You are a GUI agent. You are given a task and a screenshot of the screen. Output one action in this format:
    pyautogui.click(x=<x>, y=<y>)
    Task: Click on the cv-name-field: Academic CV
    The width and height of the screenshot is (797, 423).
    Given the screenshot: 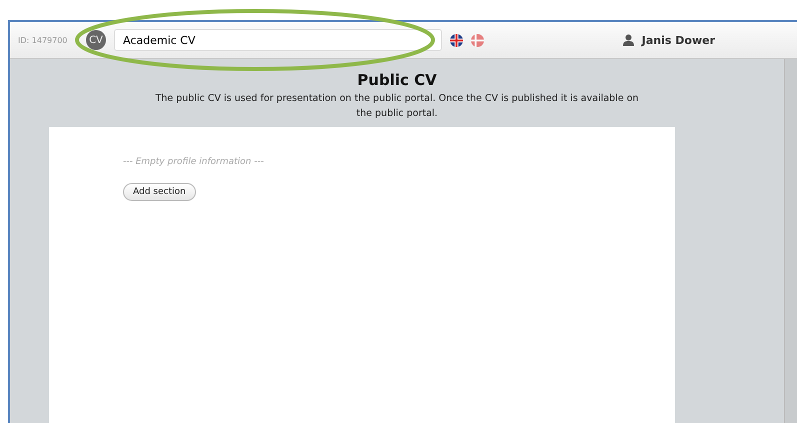 What is the action you would take?
    pyautogui.click(x=278, y=40)
    